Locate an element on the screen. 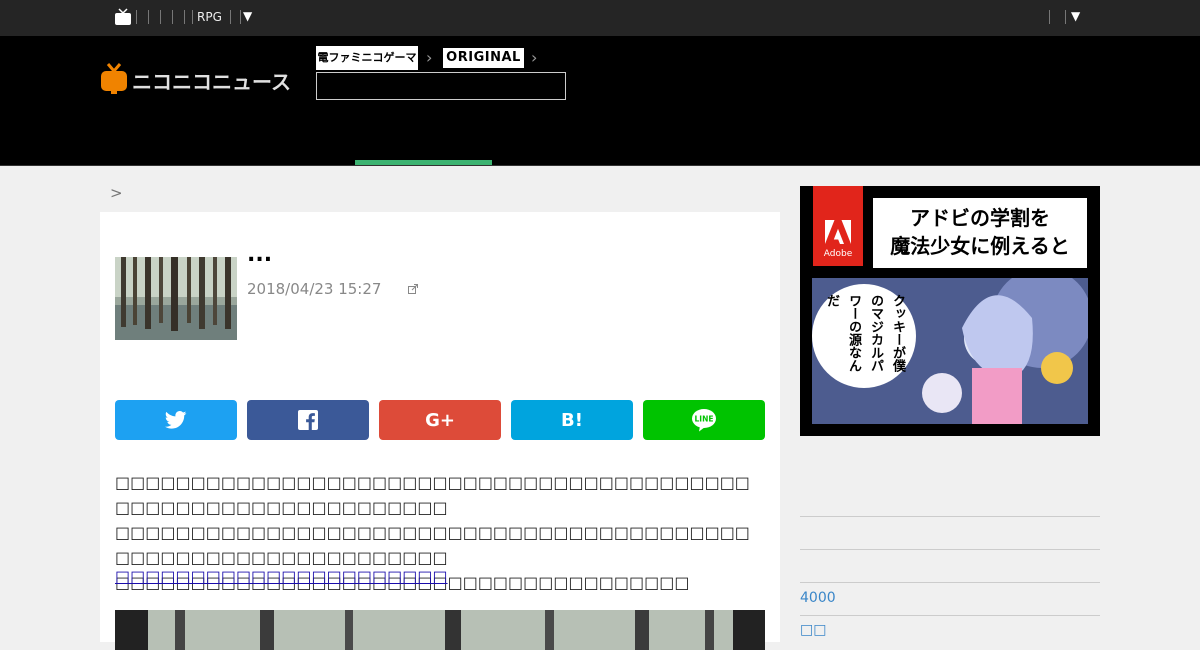 The image size is (1200, 650). top-bar-account-arrow: ▼ is located at coordinates (1075, 16).